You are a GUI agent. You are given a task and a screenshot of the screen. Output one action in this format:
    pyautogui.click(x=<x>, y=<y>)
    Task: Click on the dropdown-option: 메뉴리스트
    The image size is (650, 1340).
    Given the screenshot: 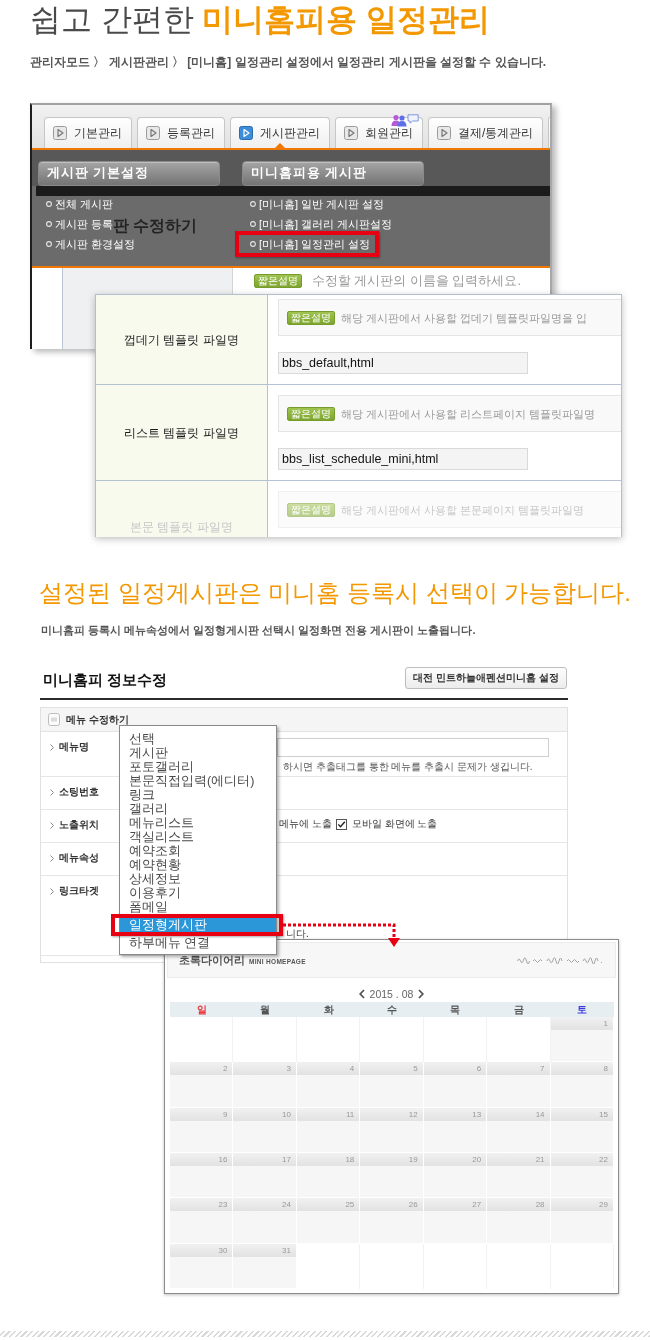 What is the action you would take?
    pyautogui.click(x=198, y=823)
    